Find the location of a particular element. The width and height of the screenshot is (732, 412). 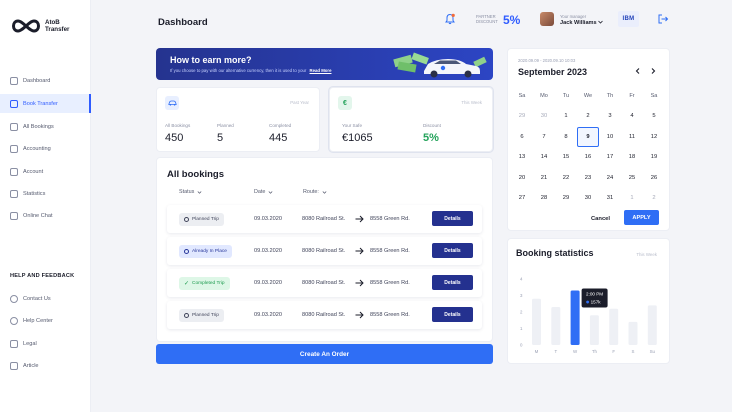

discount-label: Discount is located at coordinates (432, 125).